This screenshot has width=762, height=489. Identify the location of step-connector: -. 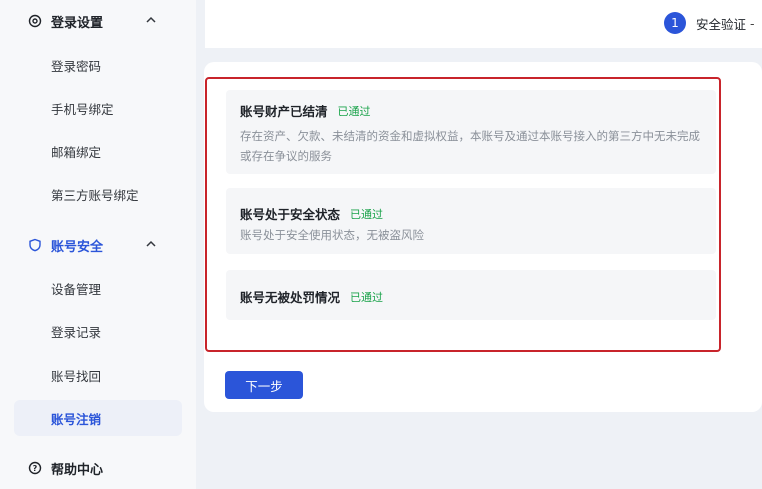
(752, 23).